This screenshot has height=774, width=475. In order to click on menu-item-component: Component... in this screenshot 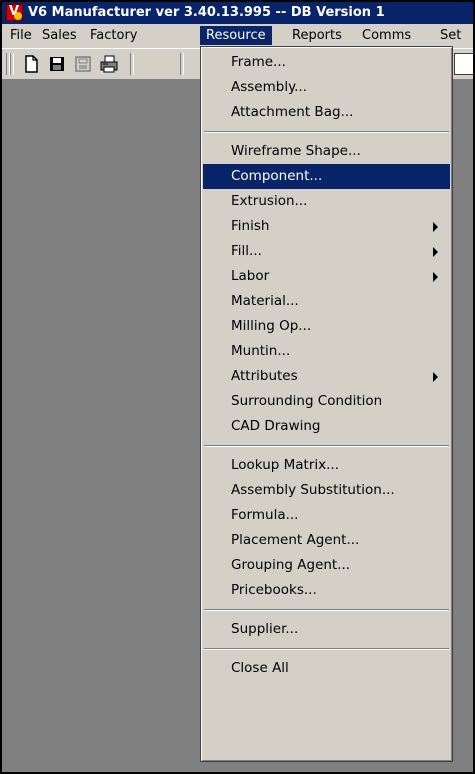, I will do `click(326, 176)`.